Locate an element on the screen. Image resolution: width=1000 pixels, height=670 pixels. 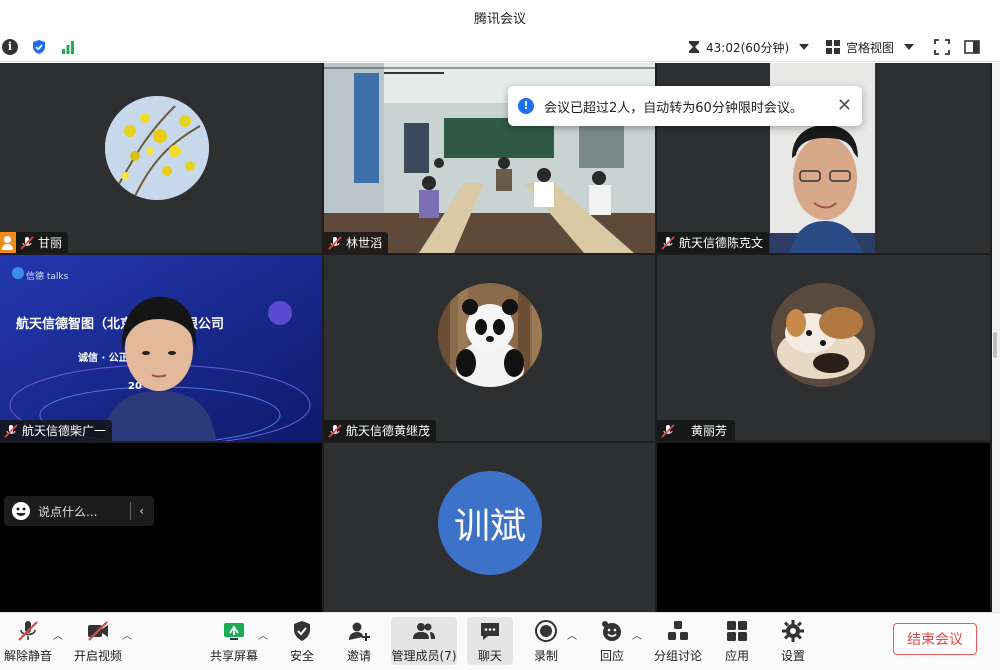
participant-name: 航天信德黄继茂 is located at coordinates (388, 431).